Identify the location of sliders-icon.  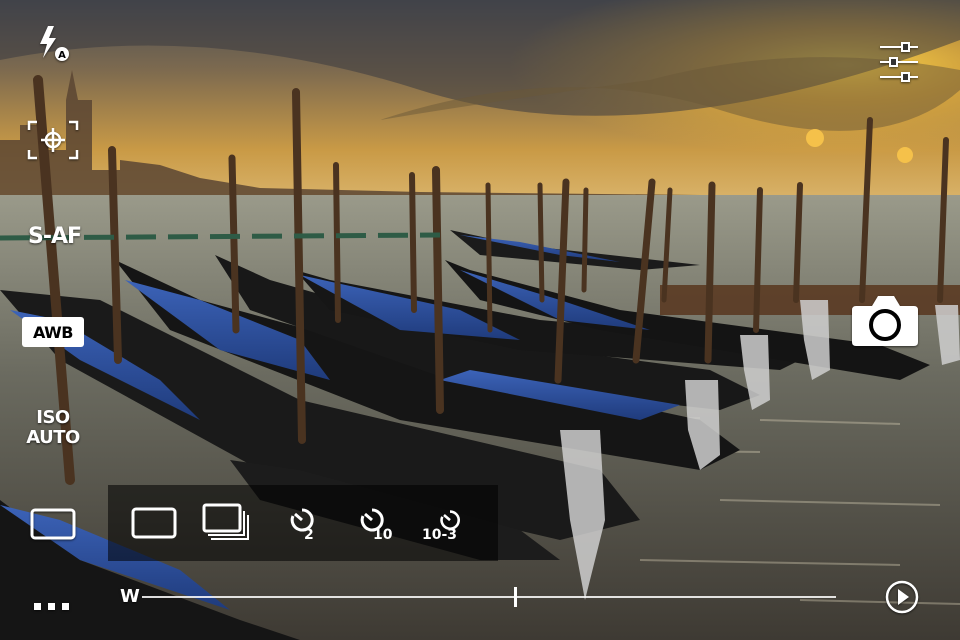
(899, 62).